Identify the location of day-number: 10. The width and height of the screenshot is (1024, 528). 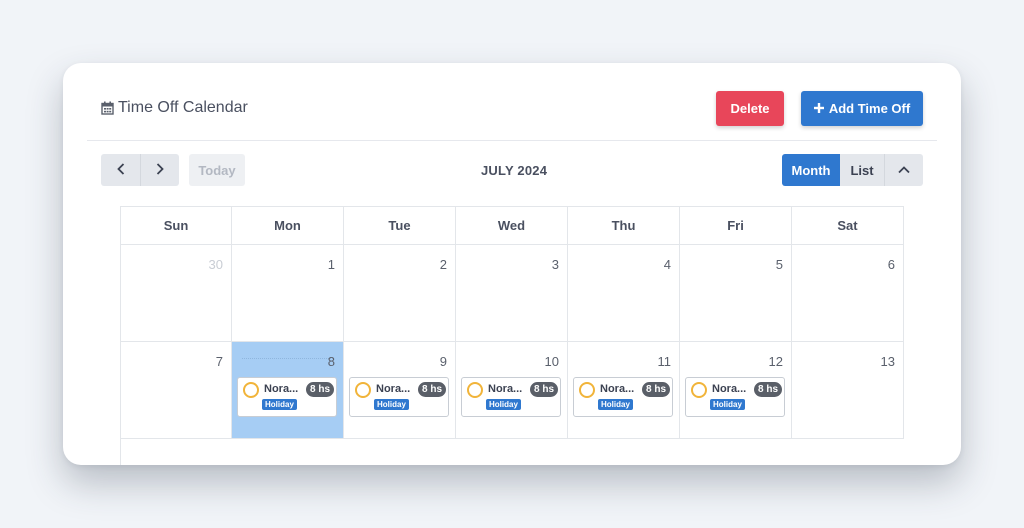
(551, 361).